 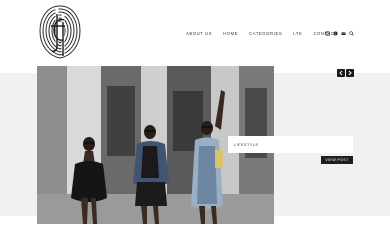 I want to click on search-icon, so click(x=351, y=33).